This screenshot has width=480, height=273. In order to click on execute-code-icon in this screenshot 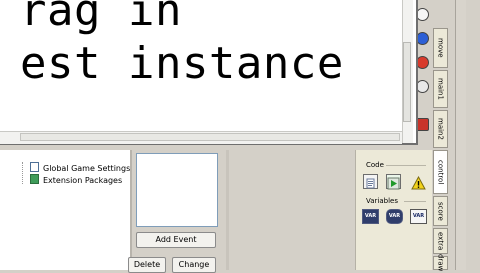, I will do `click(370, 181)`.